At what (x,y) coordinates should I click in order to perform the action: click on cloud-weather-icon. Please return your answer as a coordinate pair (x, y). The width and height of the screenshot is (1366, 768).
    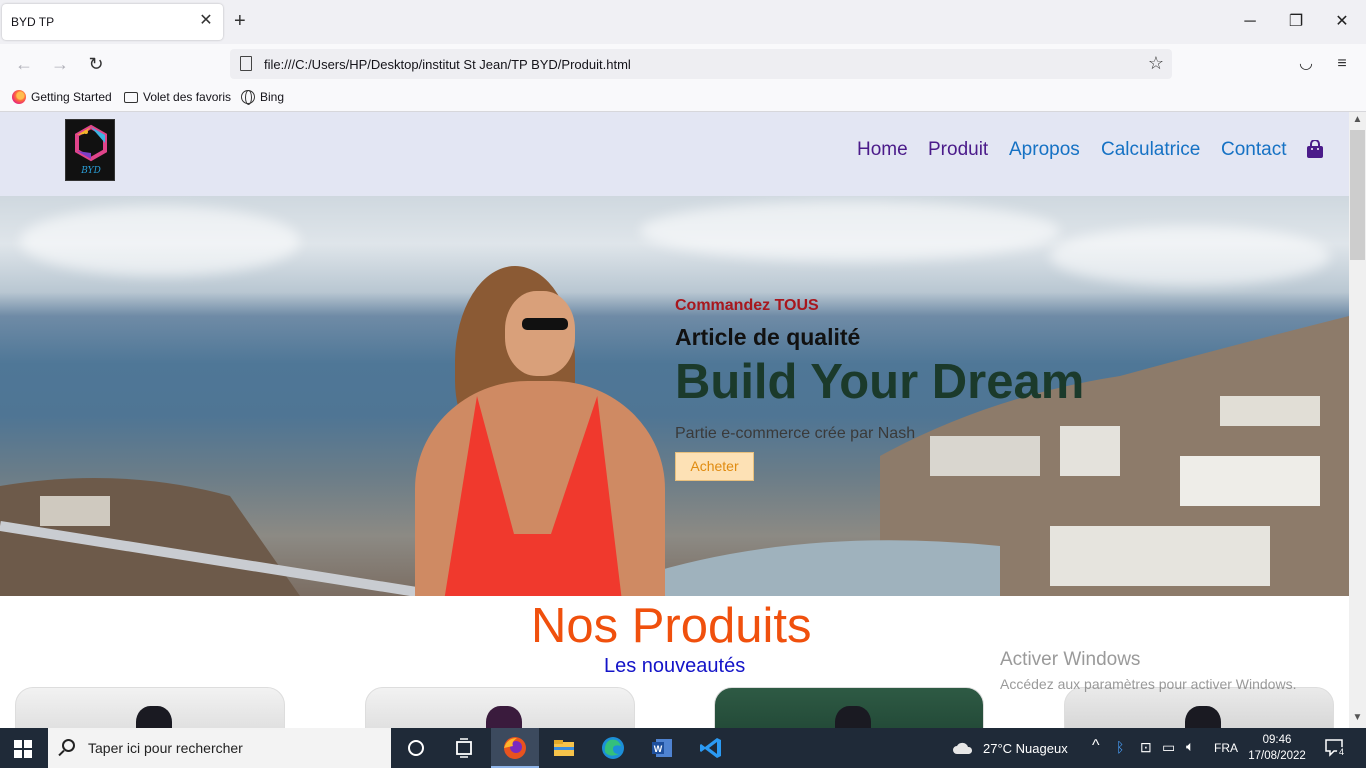
    Looking at the image, I should click on (963, 748).